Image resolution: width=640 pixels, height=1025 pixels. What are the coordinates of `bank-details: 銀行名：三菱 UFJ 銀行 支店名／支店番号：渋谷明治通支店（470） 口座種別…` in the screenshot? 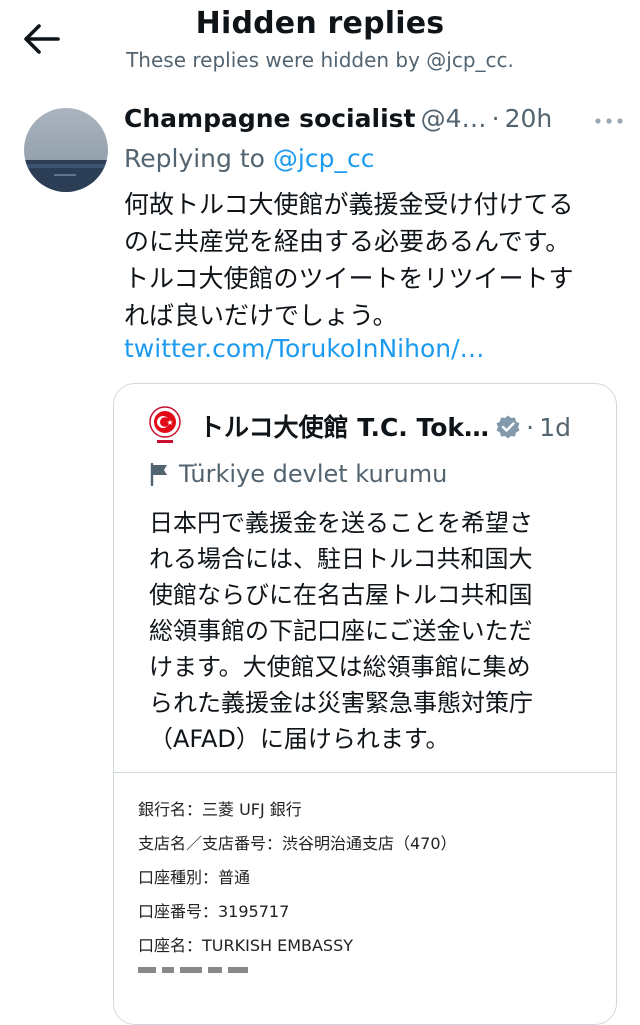 It's located at (297, 878).